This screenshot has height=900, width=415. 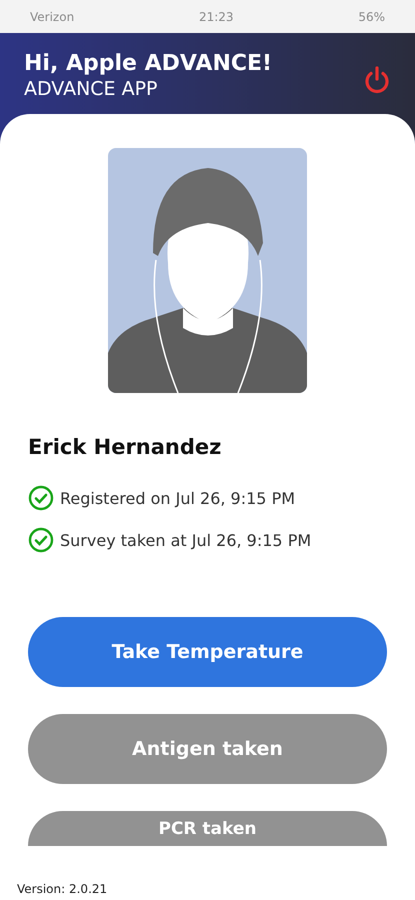 I want to click on person-name: Erick Hernandez, so click(x=125, y=447).